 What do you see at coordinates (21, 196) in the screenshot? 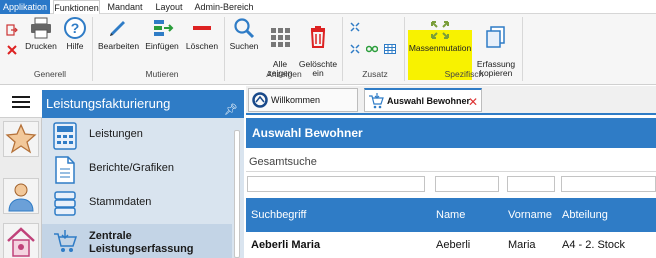
I see `person-module-icon` at bounding box center [21, 196].